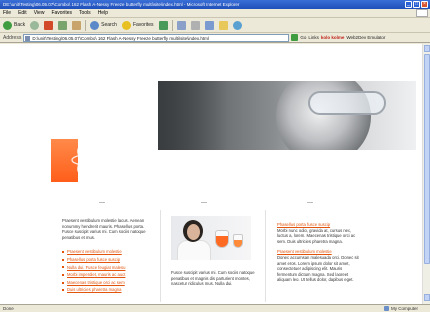 The height and width of the screenshot is (312, 430). What do you see at coordinates (39, 13) in the screenshot?
I see `menu-view: View` at bounding box center [39, 13].